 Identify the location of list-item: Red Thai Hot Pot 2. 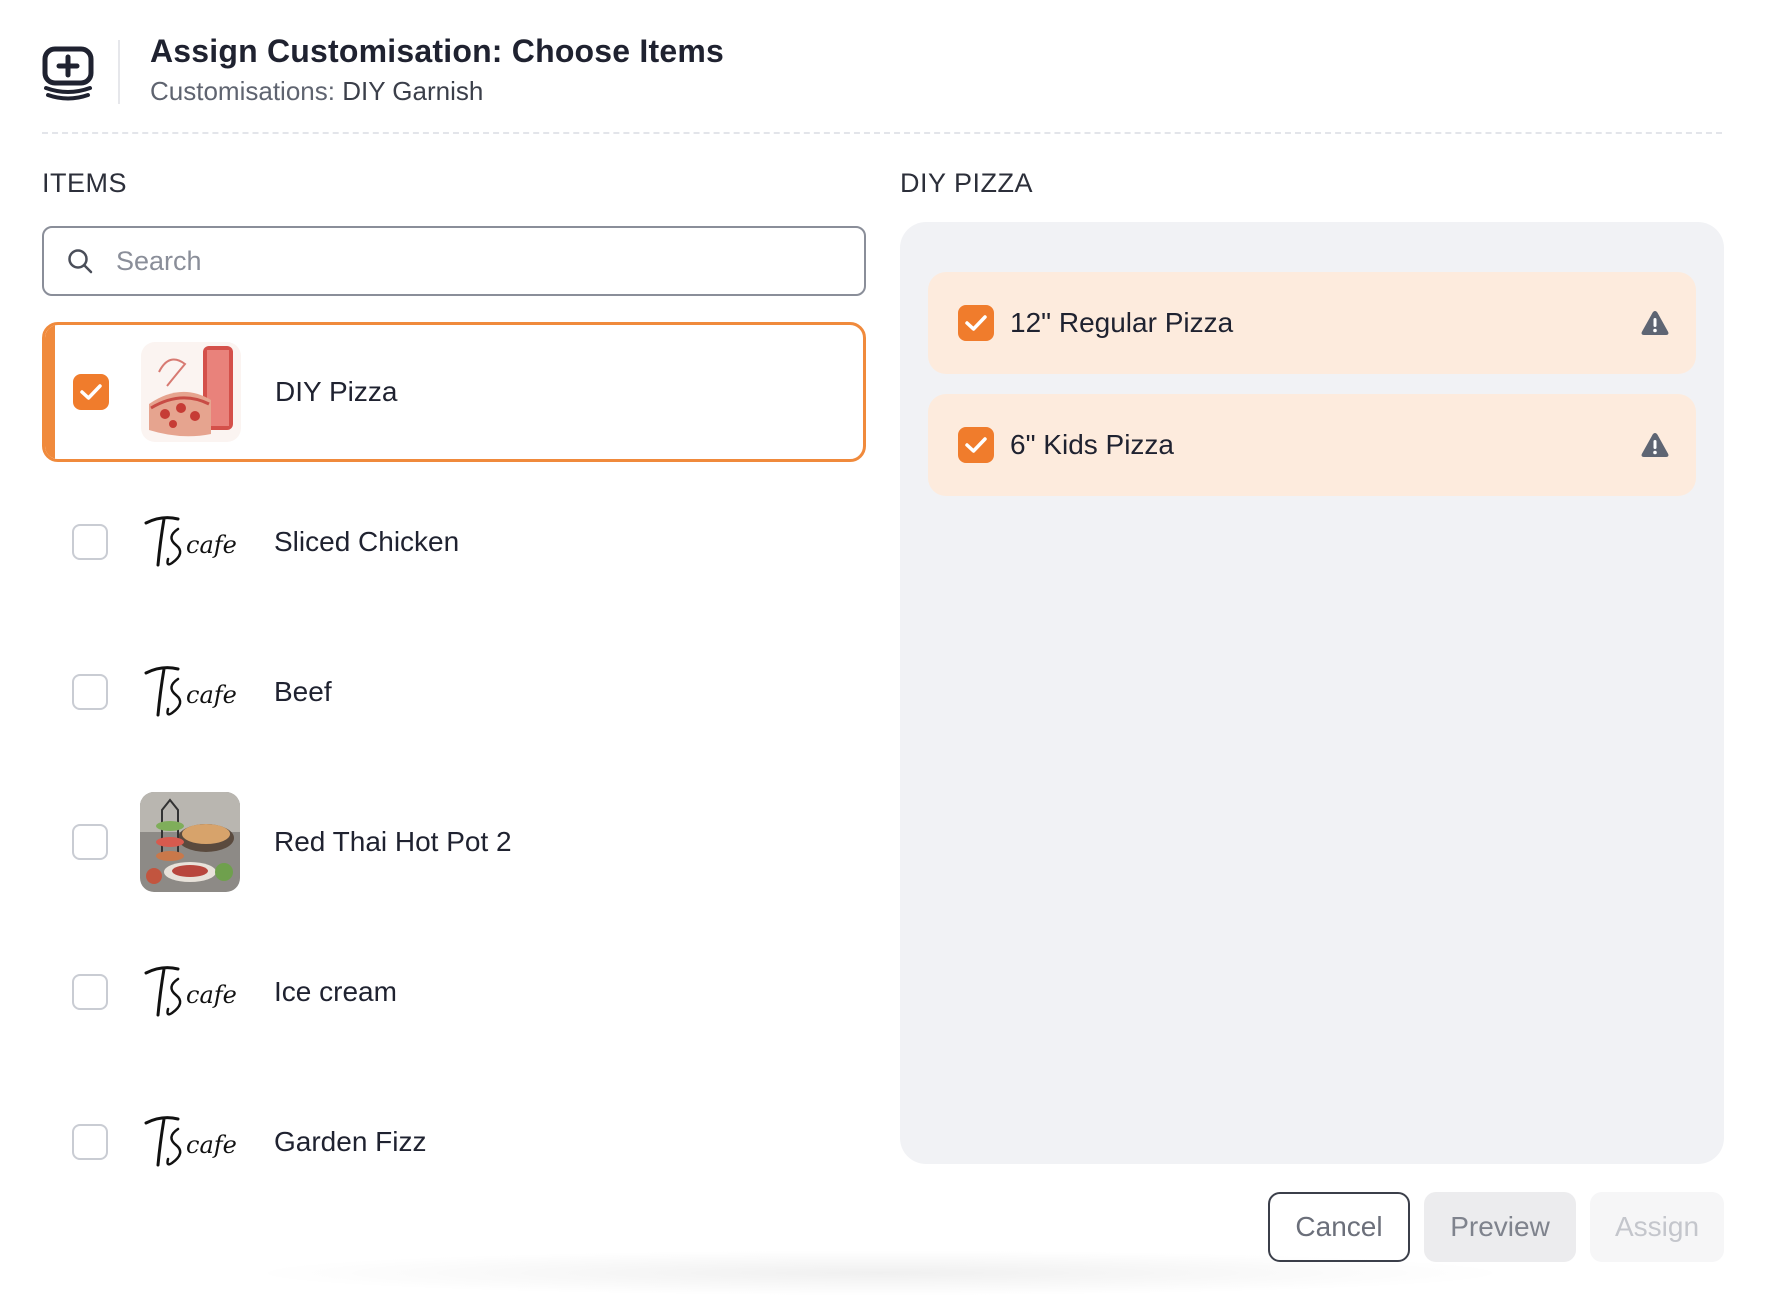
(454, 842).